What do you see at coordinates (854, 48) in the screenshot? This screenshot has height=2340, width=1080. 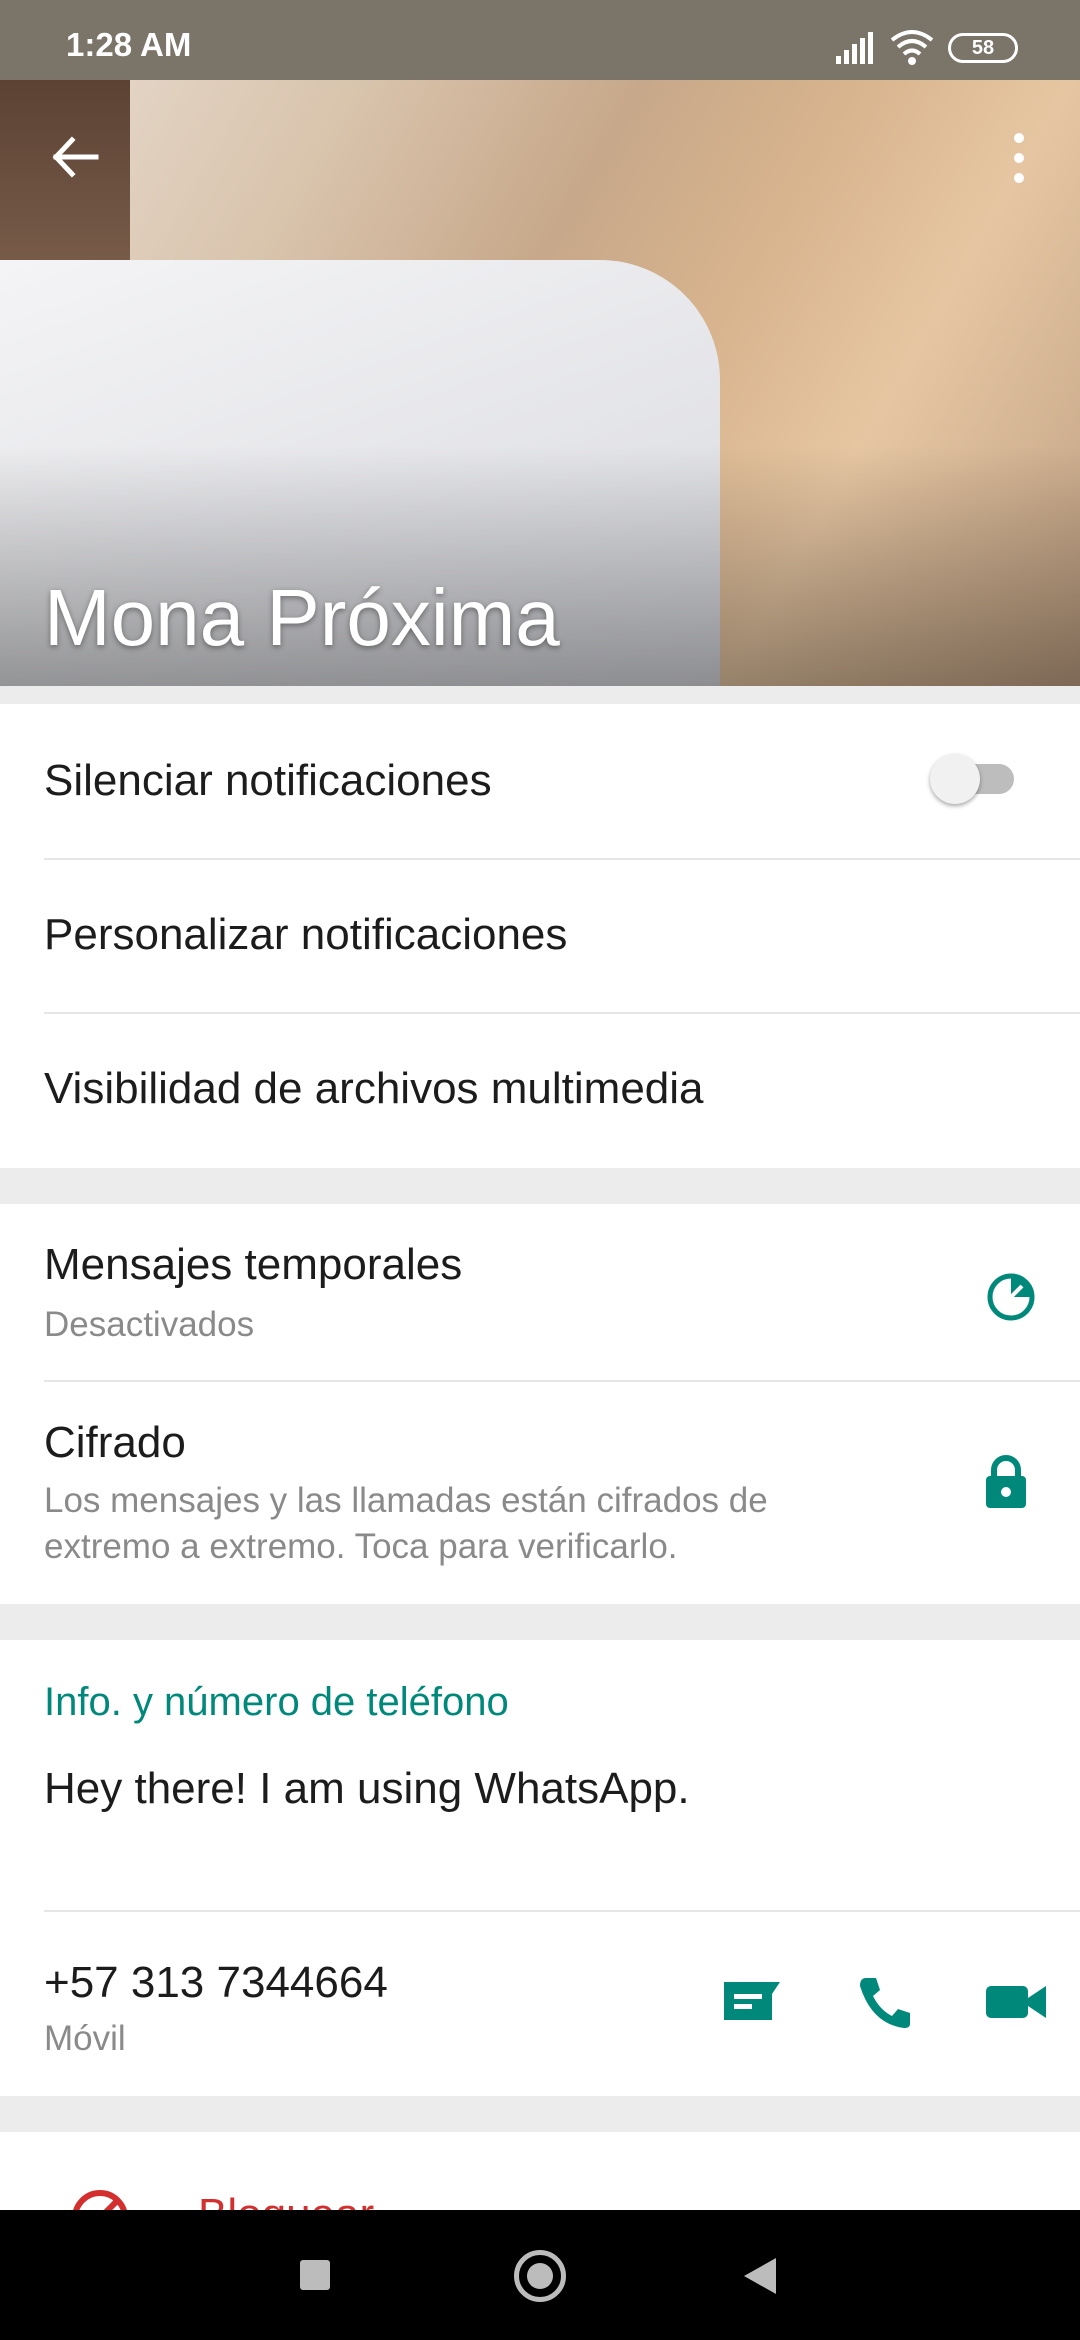 I see `signal-icon` at bounding box center [854, 48].